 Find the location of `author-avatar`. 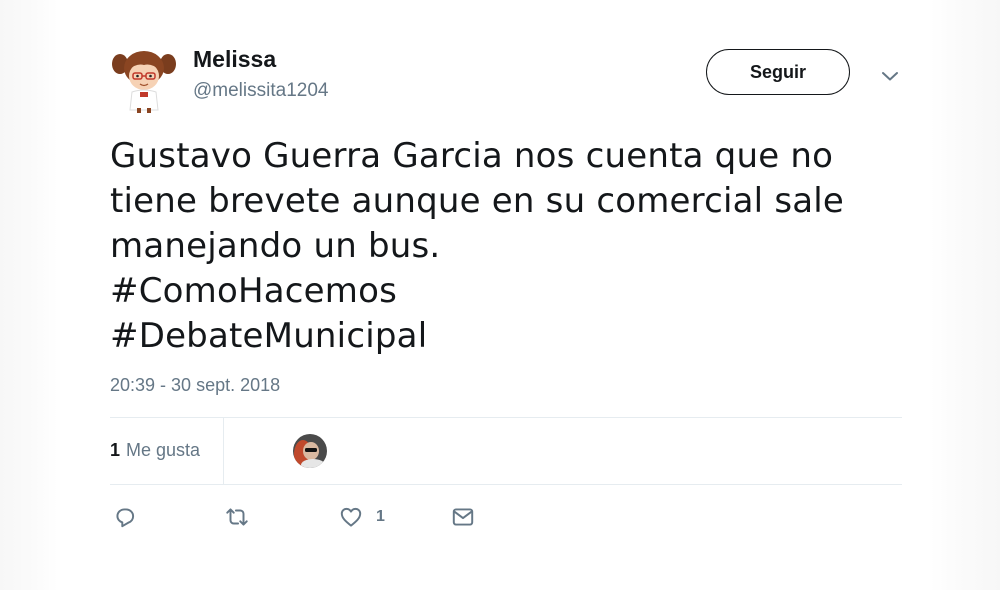

author-avatar is located at coordinates (144, 80).